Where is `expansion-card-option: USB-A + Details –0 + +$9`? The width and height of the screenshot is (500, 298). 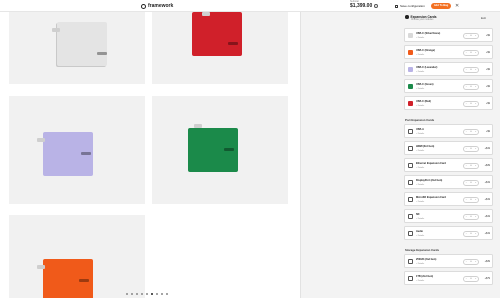 expansion-card-option: USB-A + Details –0 + +$9 is located at coordinates (448, 131).